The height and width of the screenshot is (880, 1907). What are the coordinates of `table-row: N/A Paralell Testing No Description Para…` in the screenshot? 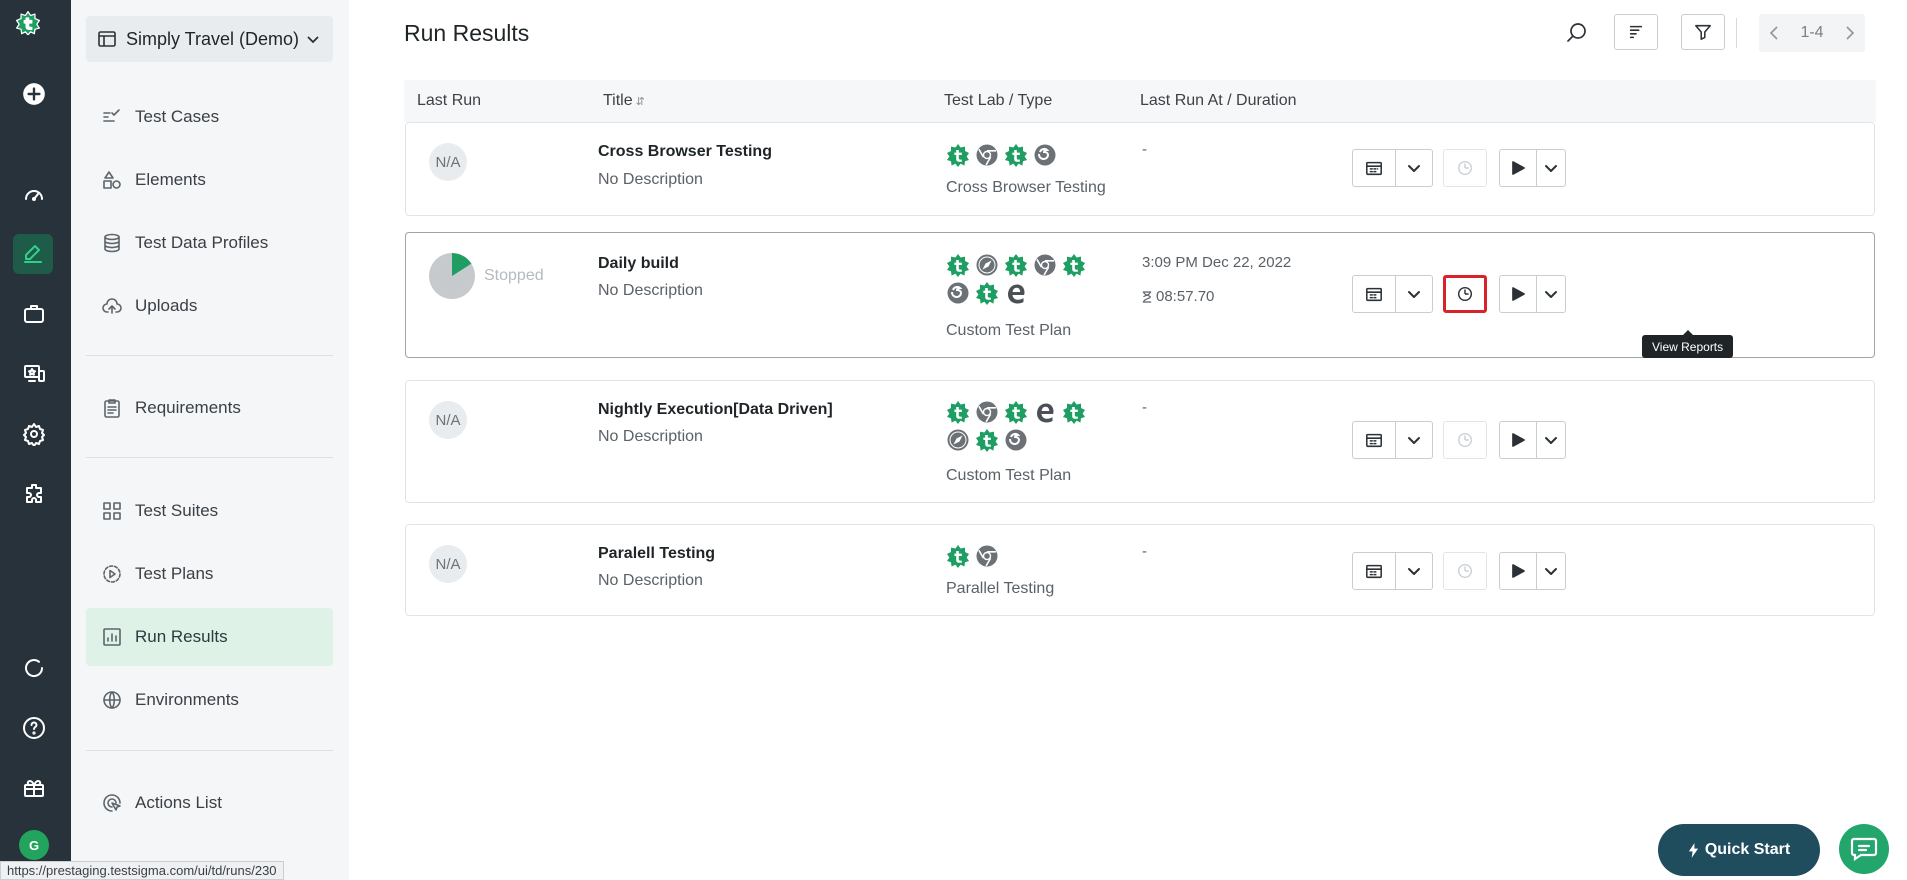 It's located at (1140, 570).